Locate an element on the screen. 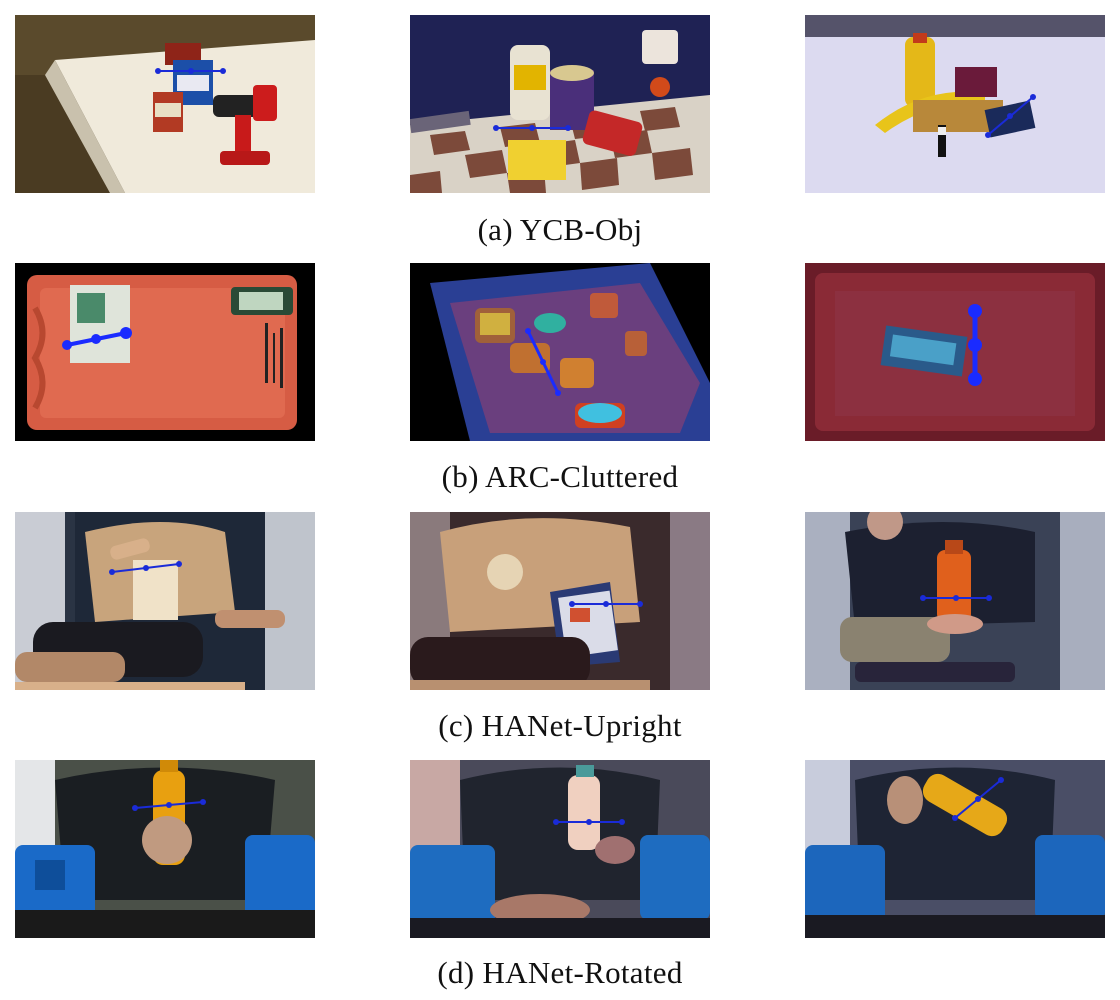 This screenshot has width=1120, height=1000. caption-hanet-rotated: (d) HANet-Rotated is located at coordinates (560, 972).